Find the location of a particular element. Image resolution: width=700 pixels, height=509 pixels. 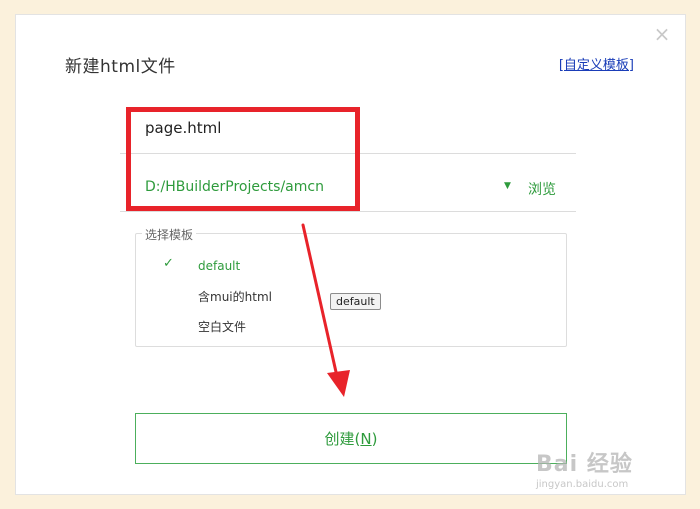

path-input is located at coordinates (320, 187).